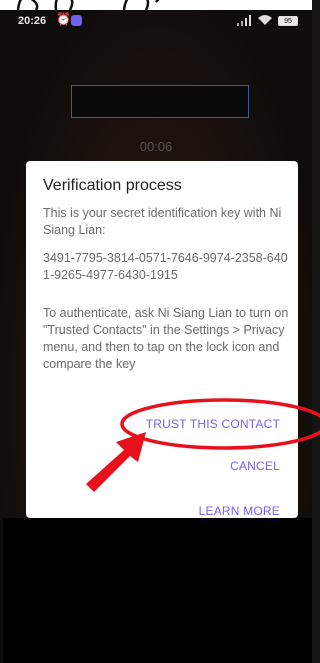  What do you see at coordinates (160, 101) in the screenshot?
I see `redacted-contact-name` at bounding box center [160, 101].